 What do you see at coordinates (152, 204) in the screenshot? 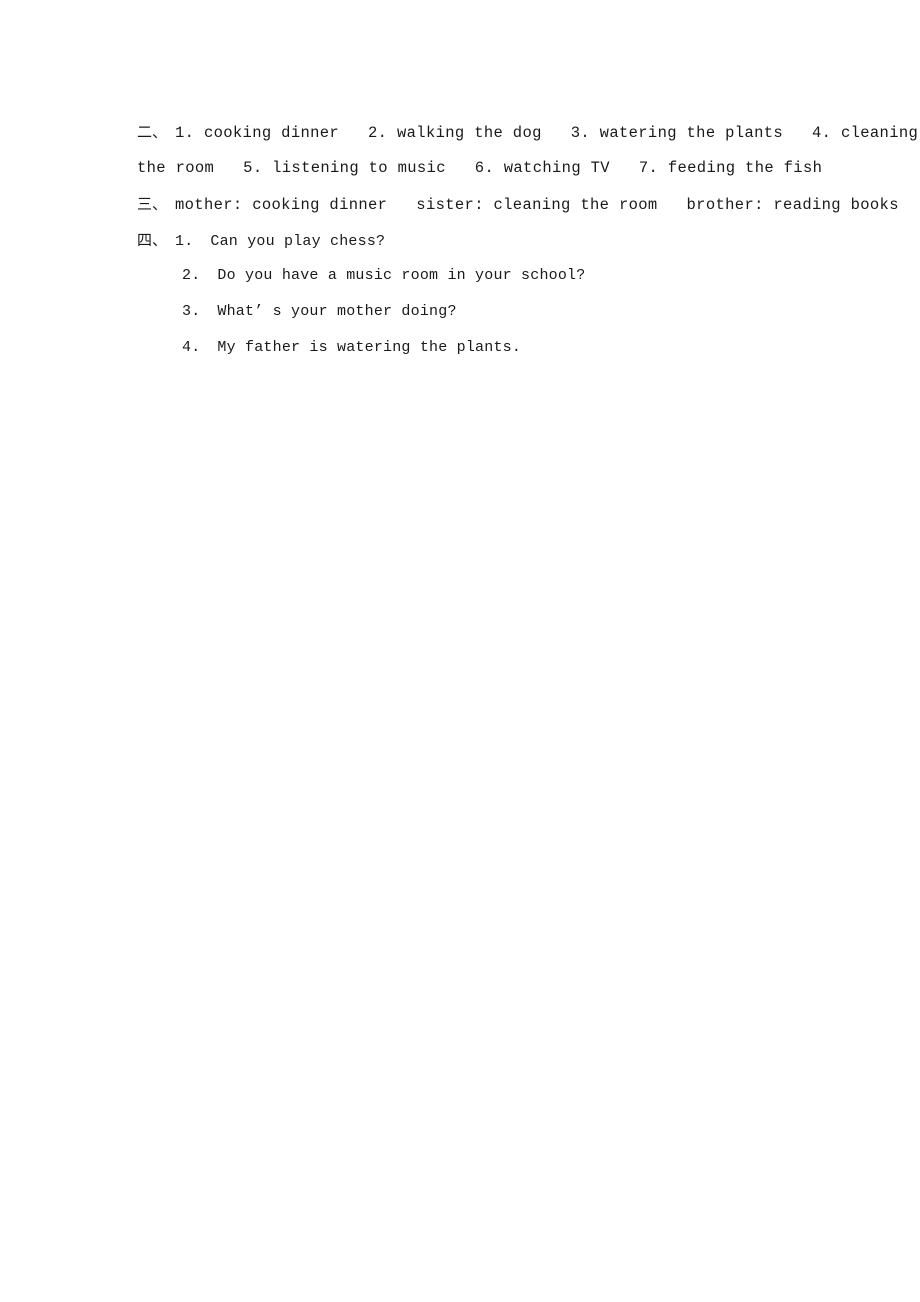
I see `section-3-marker: 三、` at bounding box center [152, 204].